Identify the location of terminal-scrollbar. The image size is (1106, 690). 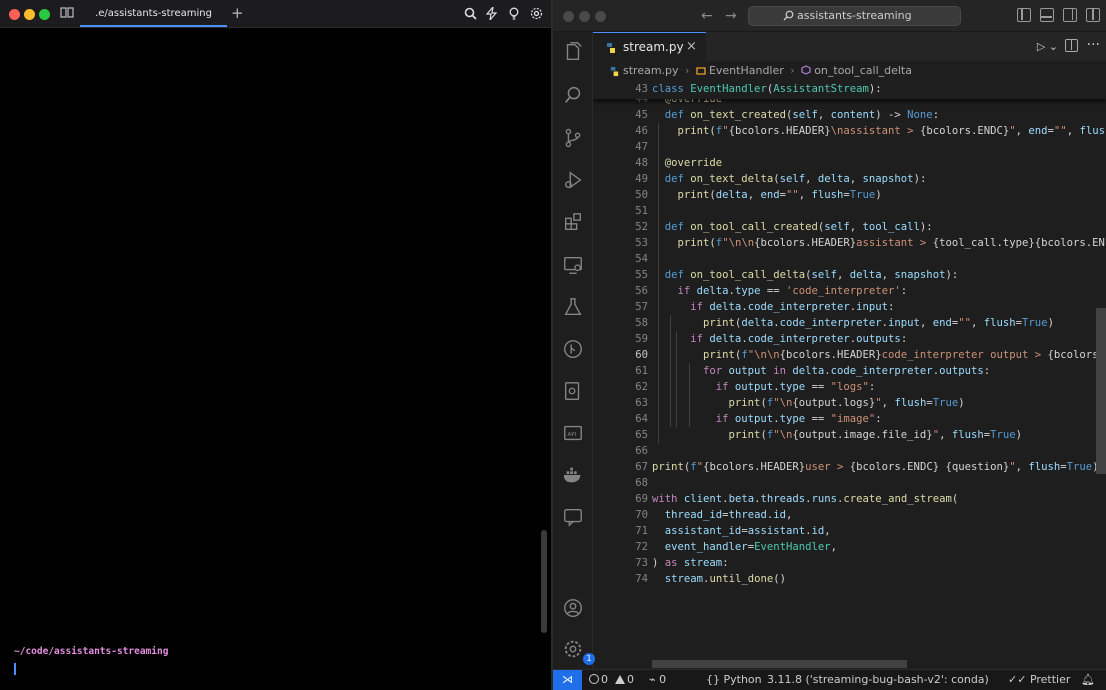
(544, 581).